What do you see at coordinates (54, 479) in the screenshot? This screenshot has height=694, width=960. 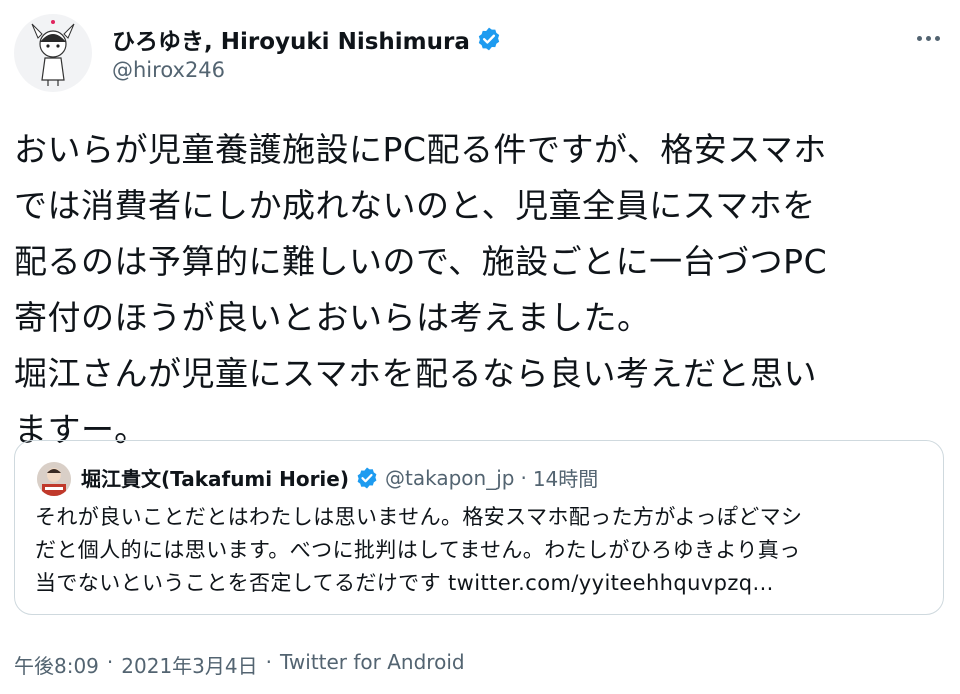 I see `quoted-author-avatar` at bounding box center [54, 479].